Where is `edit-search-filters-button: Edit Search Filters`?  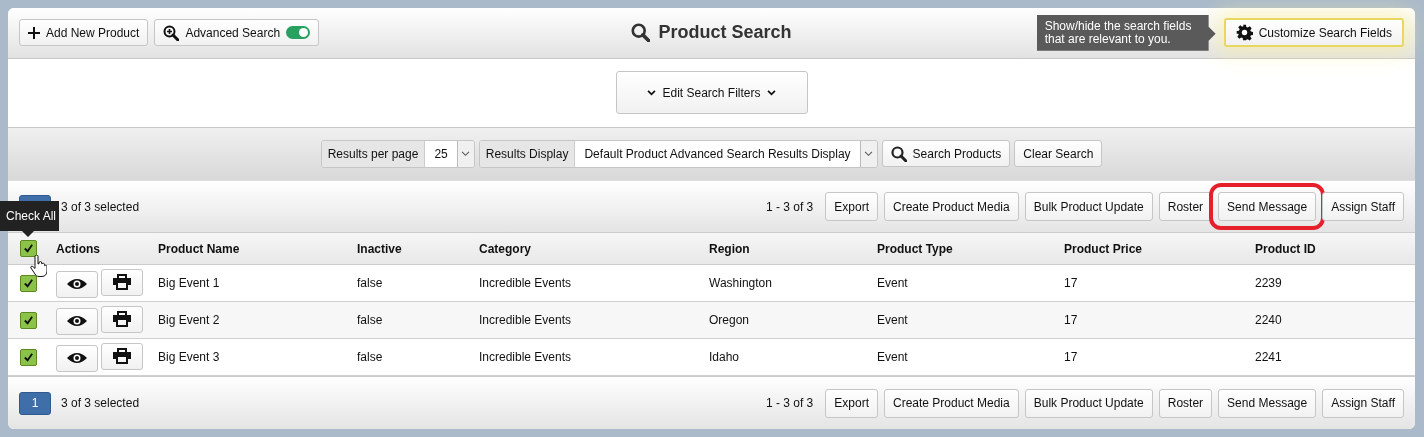
edit-search-filters-button: Edit Search Filters is located at coordinates (711, 93).